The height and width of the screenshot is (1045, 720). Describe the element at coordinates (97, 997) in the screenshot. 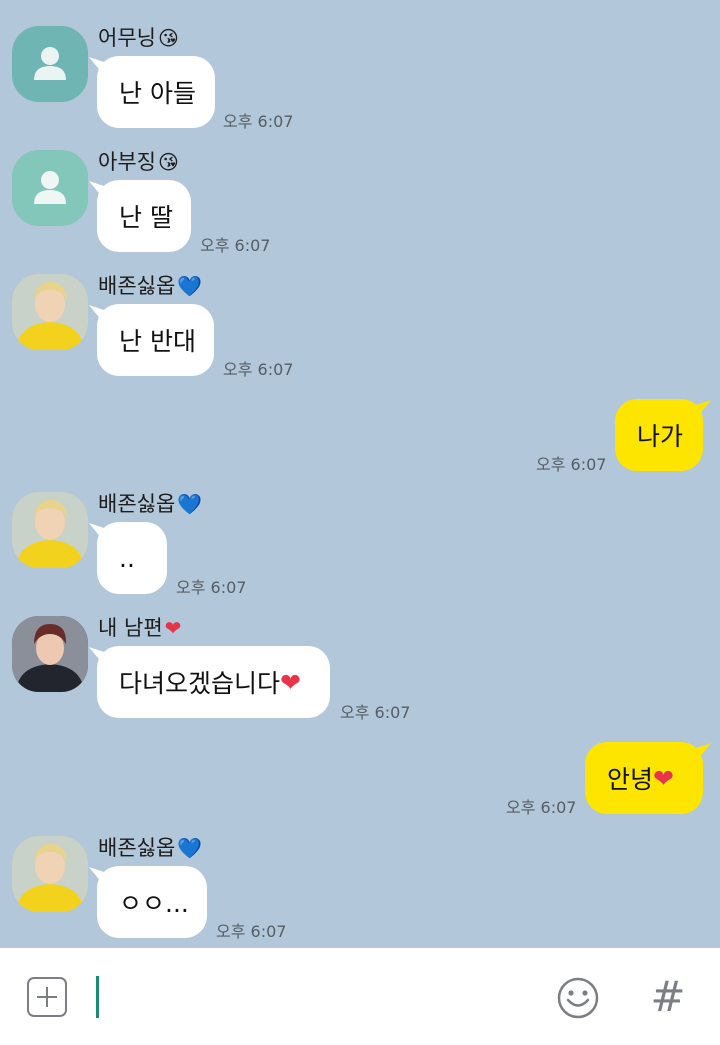

I see `text-cursor` at that location.